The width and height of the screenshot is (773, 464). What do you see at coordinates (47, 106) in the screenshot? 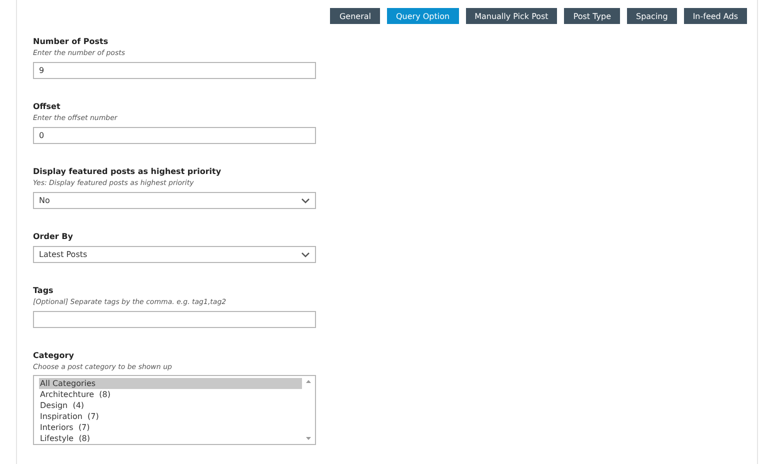
I see `field-label: Offset` at bounding box center [47, 106].